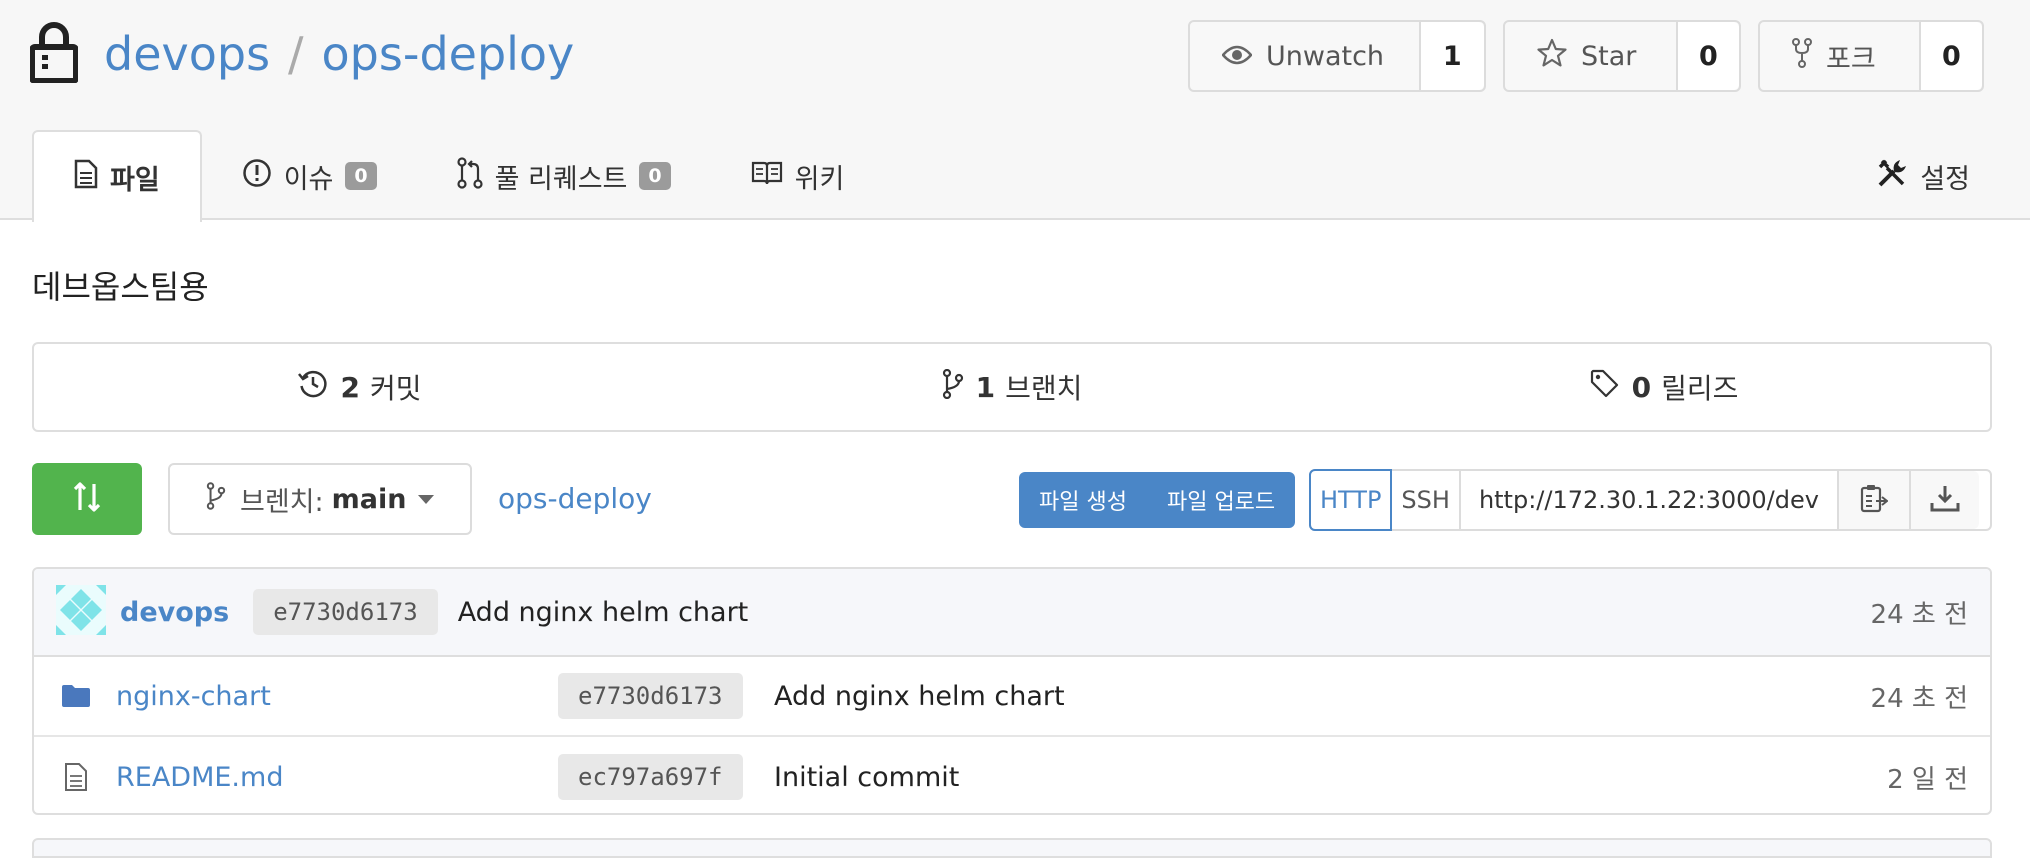 The image size is (2030, 858). I want to click on file-commit-sha-link: ec797a697f, so click(650, 777).